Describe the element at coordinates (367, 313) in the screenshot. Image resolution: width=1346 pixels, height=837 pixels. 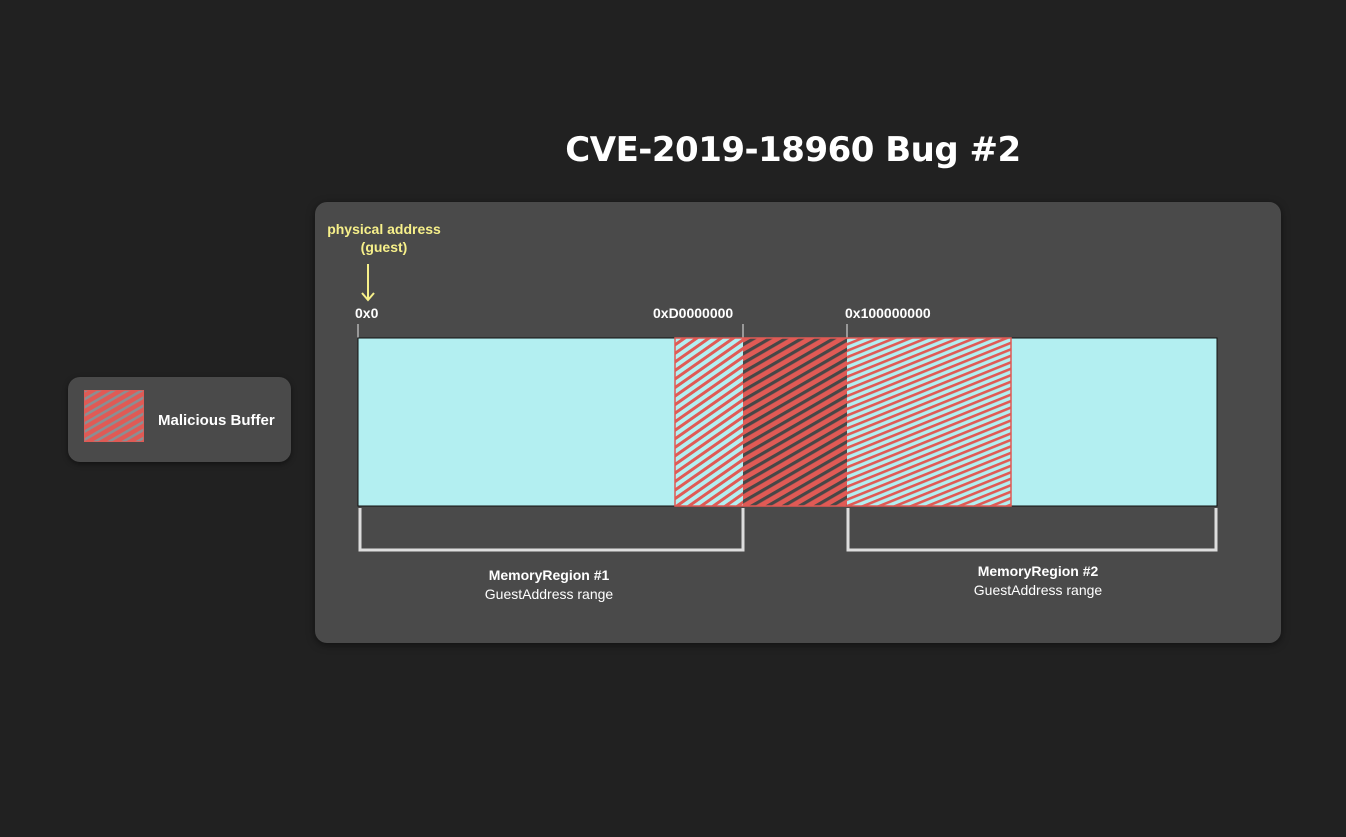
I see `address-label-0: 0x0` at that location.